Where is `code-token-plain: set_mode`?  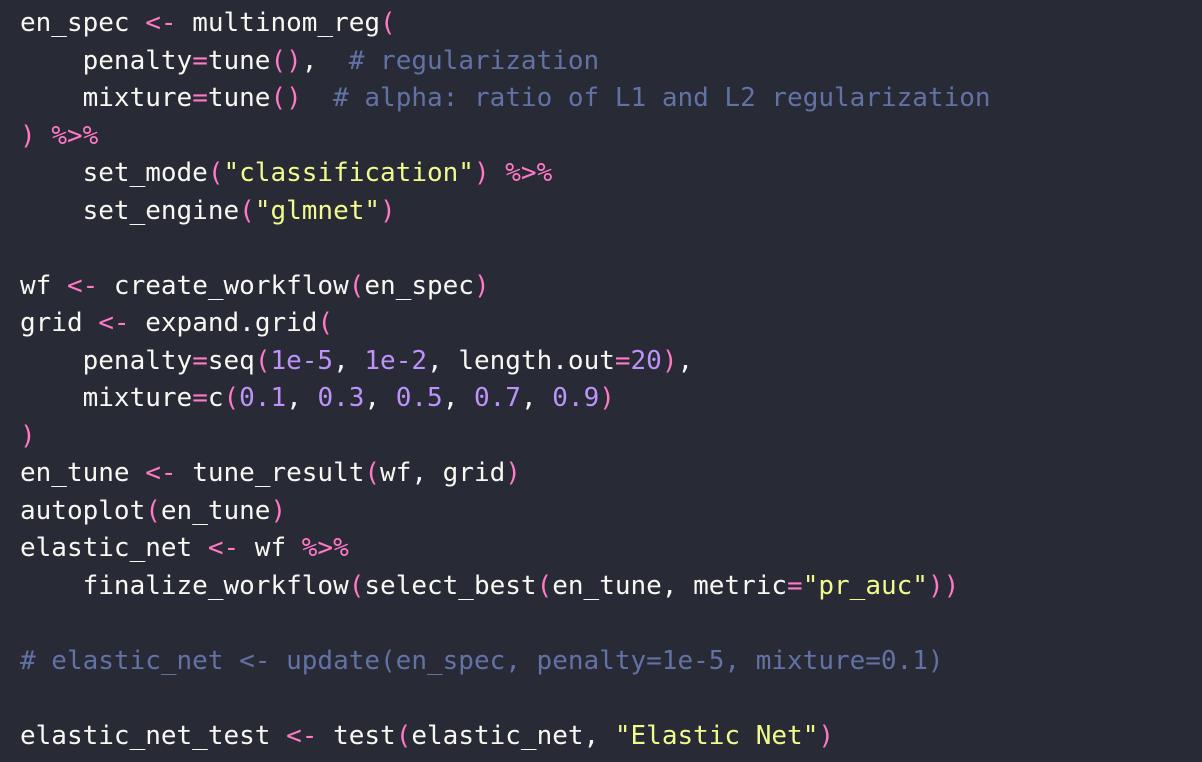 code-token-plain: set_mode is located at coordinates (114, 173).